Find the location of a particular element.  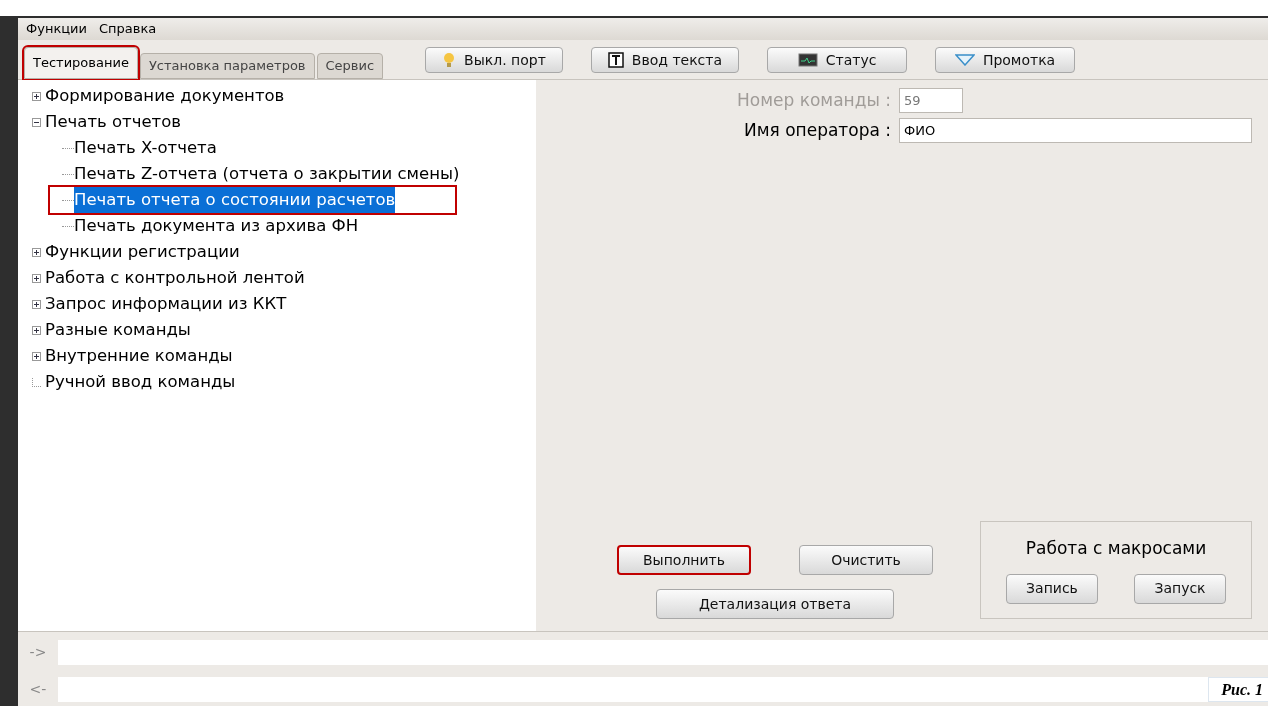

tree-item: Функции регистрации is located at coordinates (142, 252).